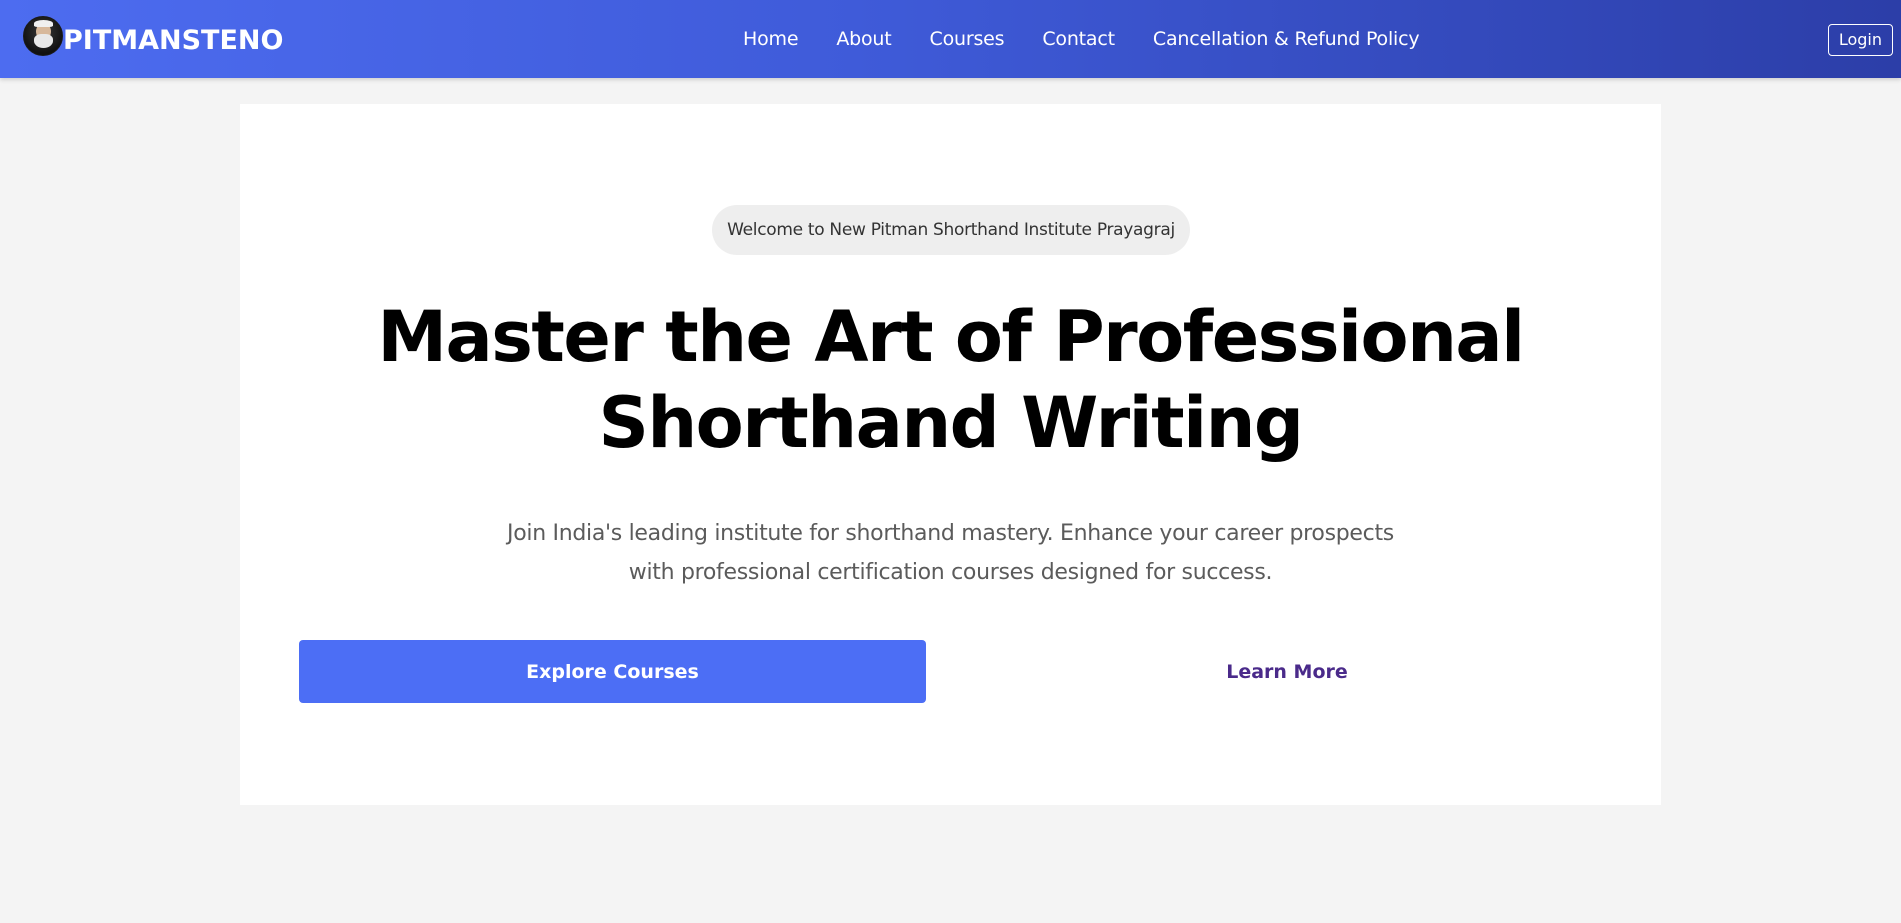 The width and height of the screenshot is (1901, 923). Describe the element at coordinates (612, 671) in the screenshot. I see `explore-courses-button: Explore Courses` at that location.